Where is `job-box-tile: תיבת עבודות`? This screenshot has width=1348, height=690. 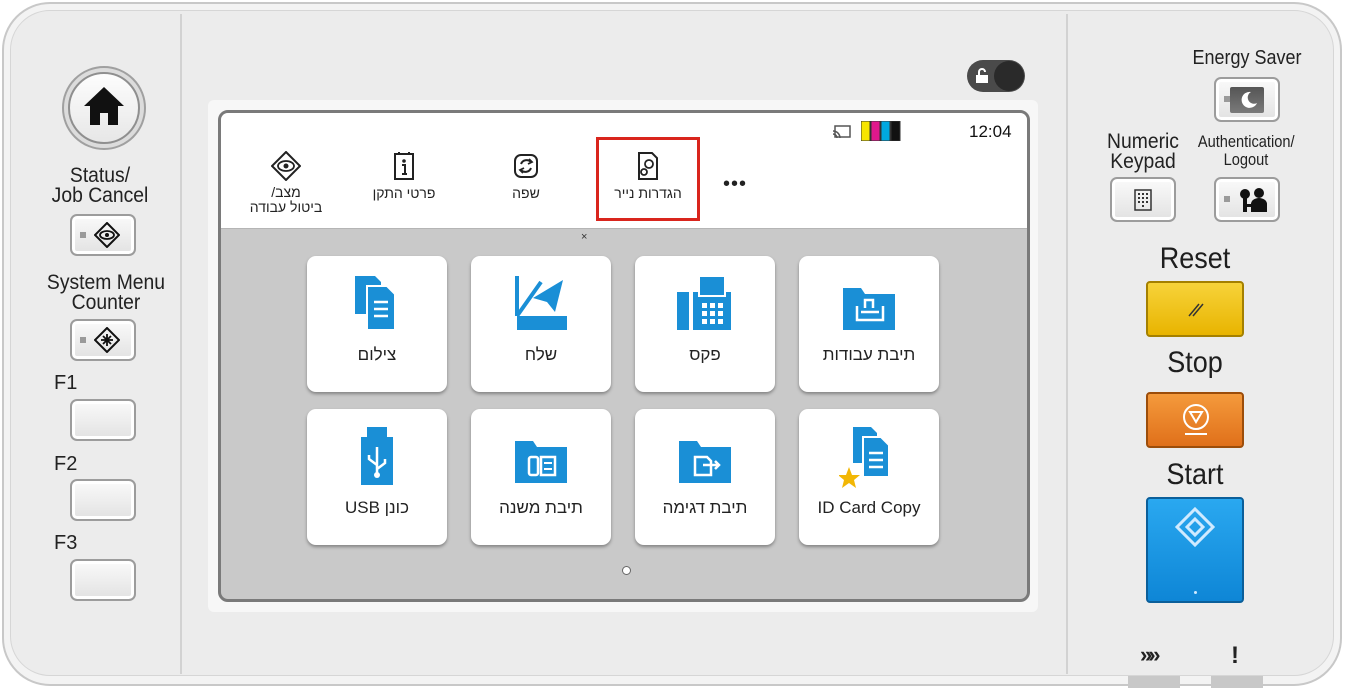 job-box-tile: תיבת עבודות is located at coordinates (869, 324).